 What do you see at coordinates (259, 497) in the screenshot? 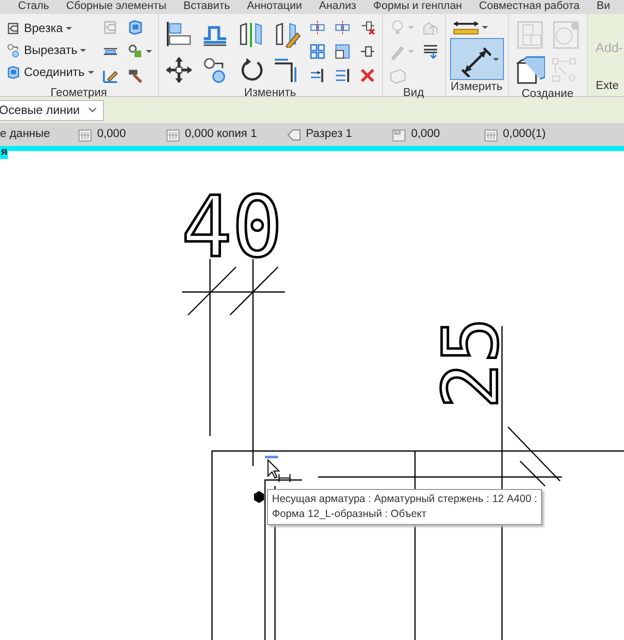
I see `endpoint-marker` at bounding box center [259, 497].